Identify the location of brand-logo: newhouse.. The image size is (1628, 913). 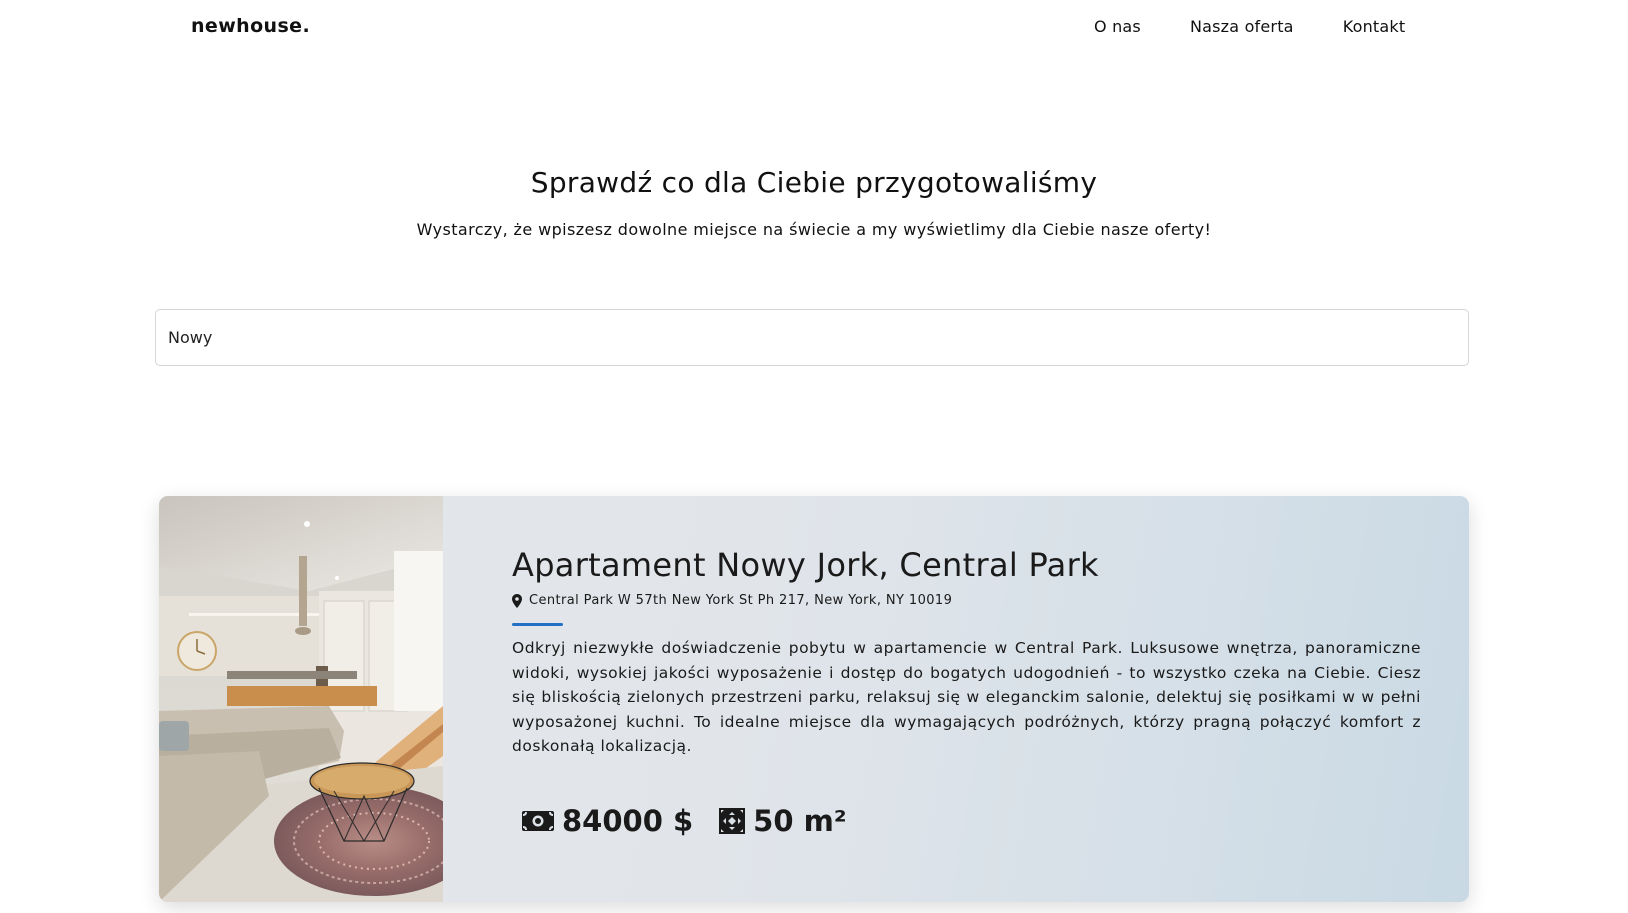
(250, 26).